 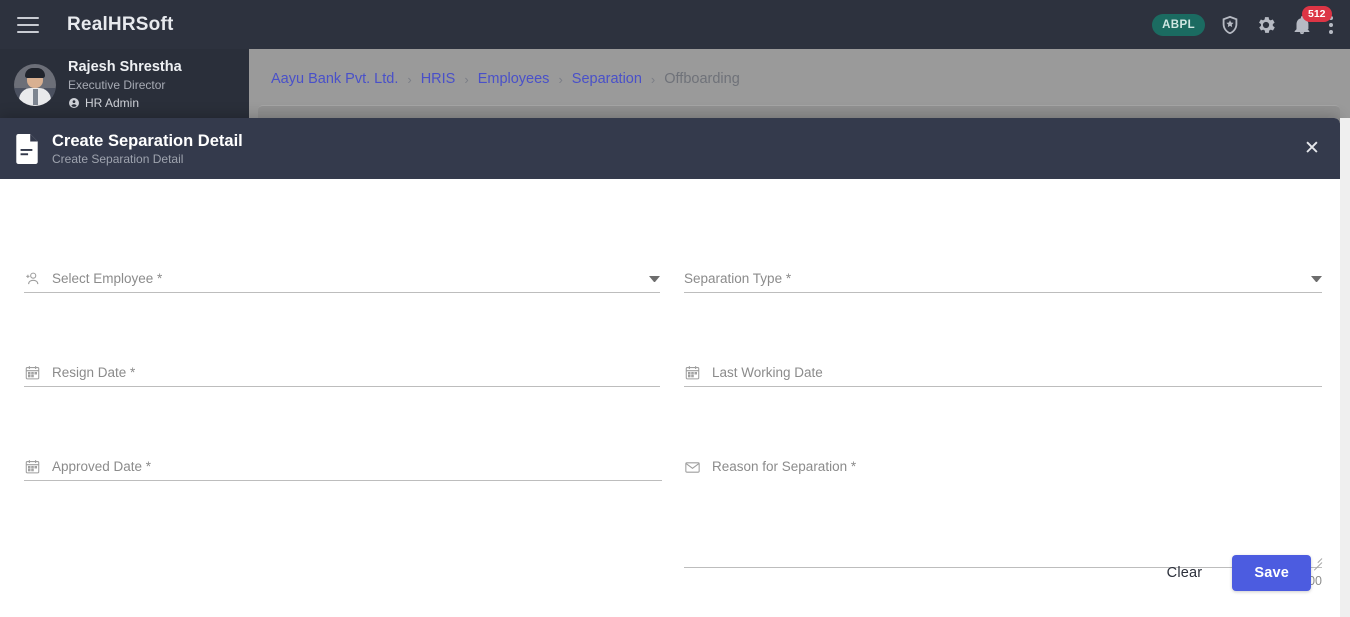 What do you see at coordinates (1316, 562) in the screenshot?
I see `textarea-resize-handle` at bounding box center [1316, 562].